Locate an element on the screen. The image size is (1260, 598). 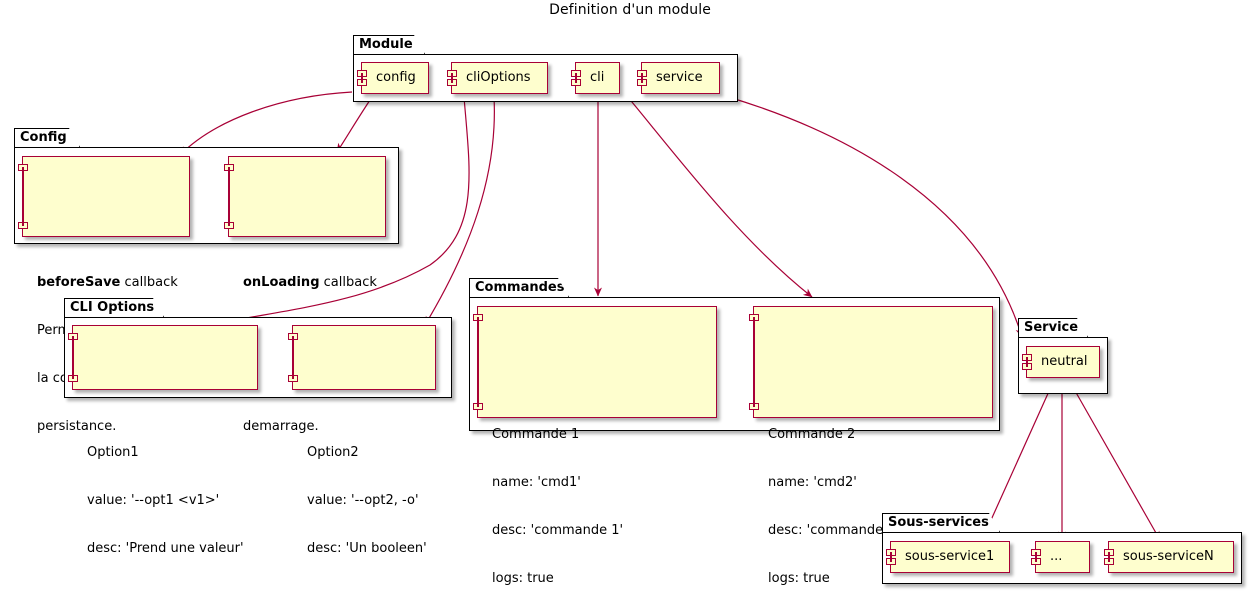
package-commandes-label: Commandes is located at coordinates (520, 287).